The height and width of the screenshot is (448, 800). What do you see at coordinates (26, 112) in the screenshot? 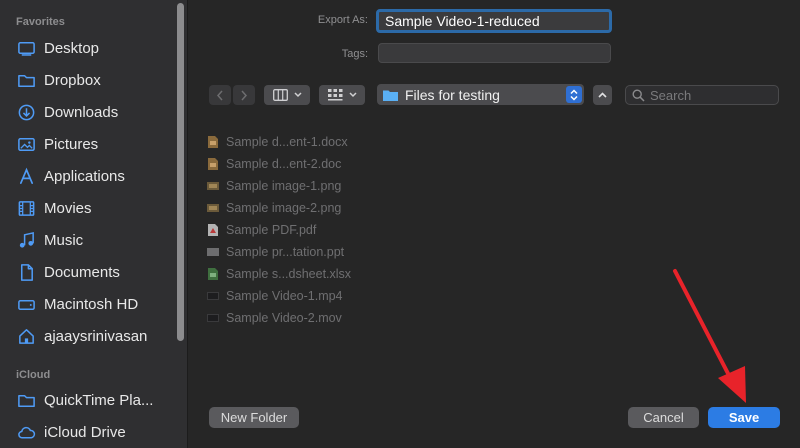
I see `download-icon` at bounding box center [26, 112].